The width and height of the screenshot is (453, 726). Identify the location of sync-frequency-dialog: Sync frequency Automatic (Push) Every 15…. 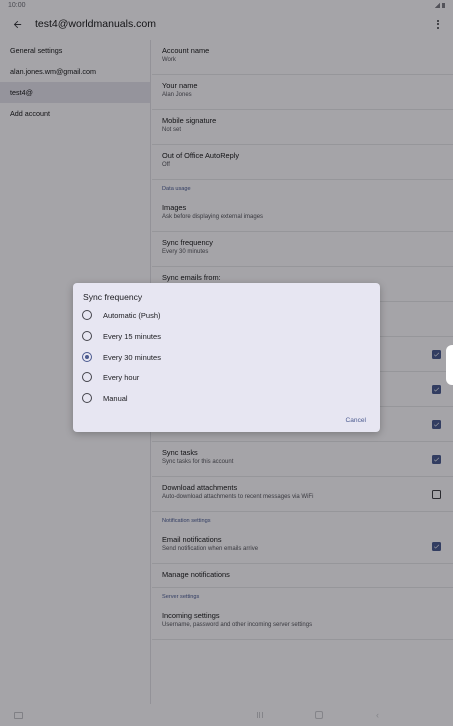
(226, 357).